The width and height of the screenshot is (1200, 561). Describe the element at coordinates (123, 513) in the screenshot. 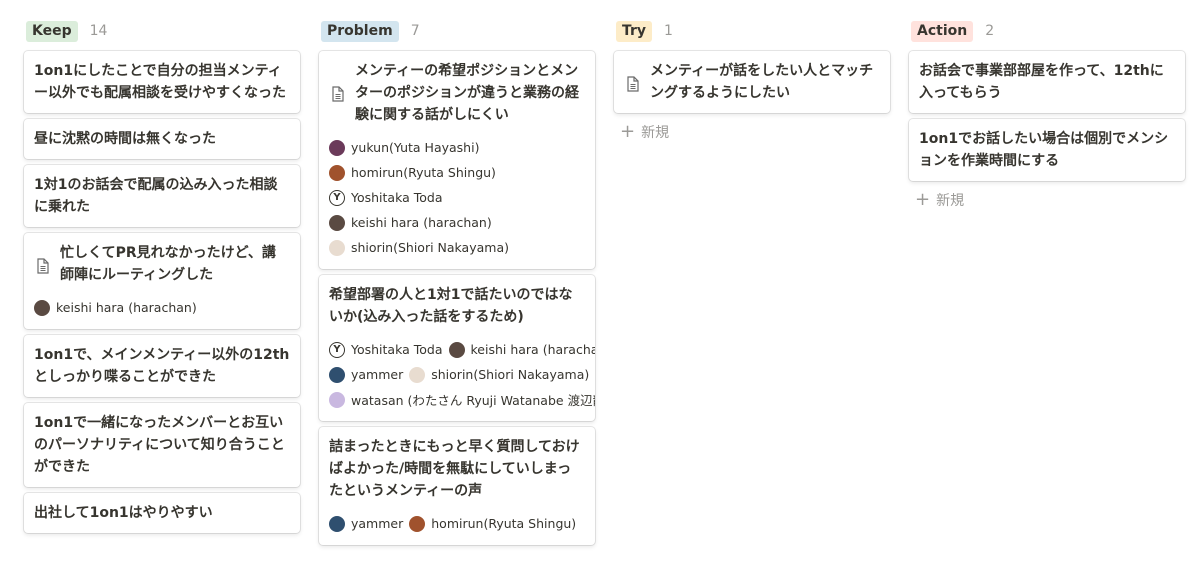

I see `card-title: 出社して1on1はやりやすい` at that location.